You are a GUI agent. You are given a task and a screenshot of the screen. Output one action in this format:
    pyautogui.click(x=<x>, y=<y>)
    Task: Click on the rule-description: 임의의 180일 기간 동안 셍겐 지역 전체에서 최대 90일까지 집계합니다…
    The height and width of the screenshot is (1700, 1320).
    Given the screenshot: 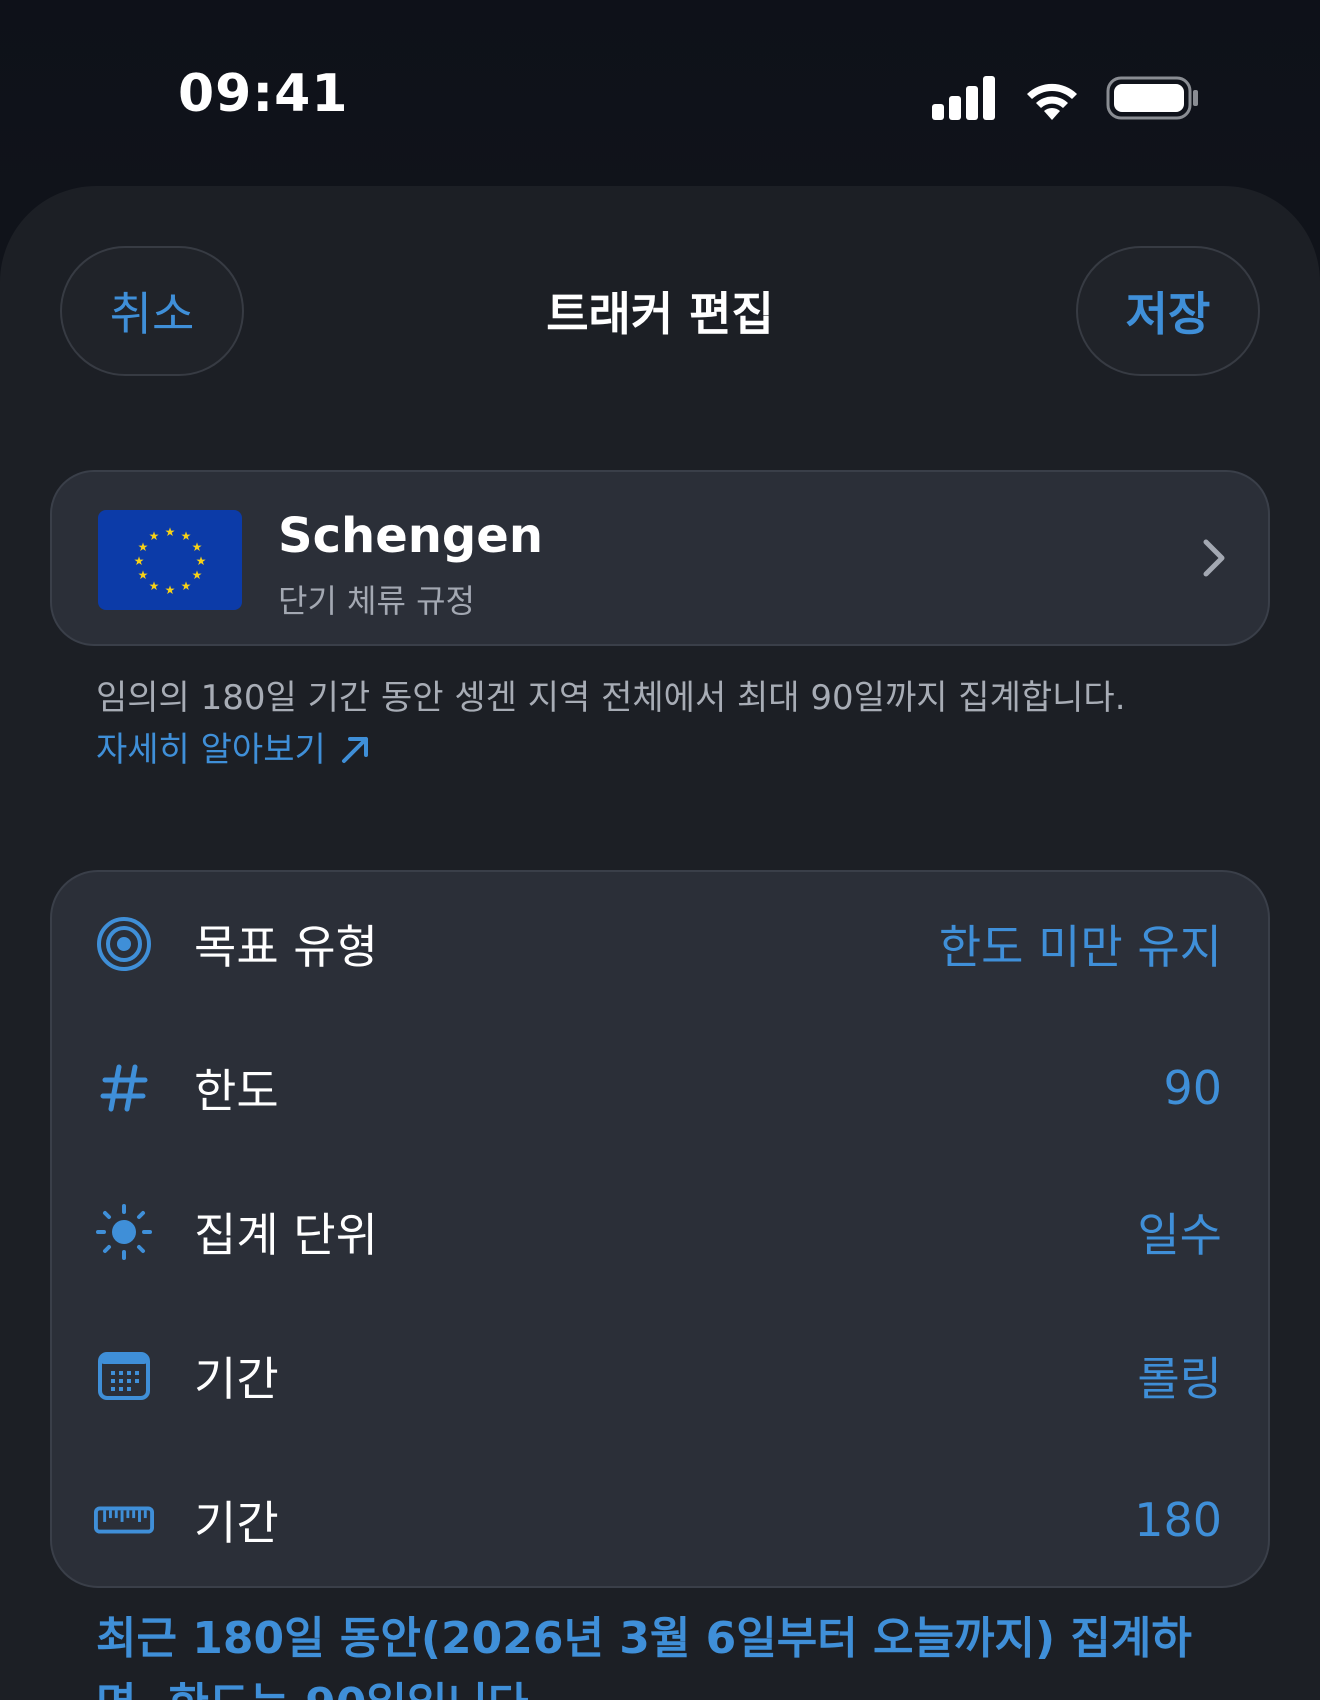 What is the action you would take?
    pyautogui.click(x=611, y=698)
    